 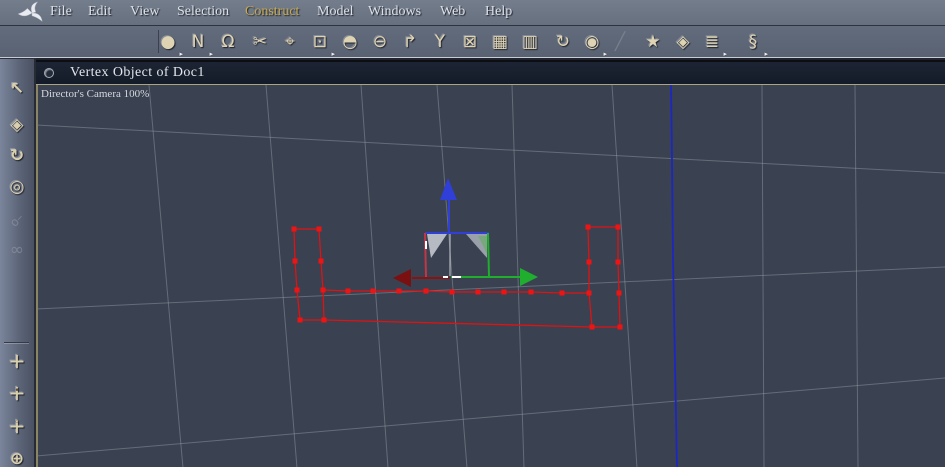 I want to click on tool-sphere-edit: ◉ ▸, so click(x=592, y=43).